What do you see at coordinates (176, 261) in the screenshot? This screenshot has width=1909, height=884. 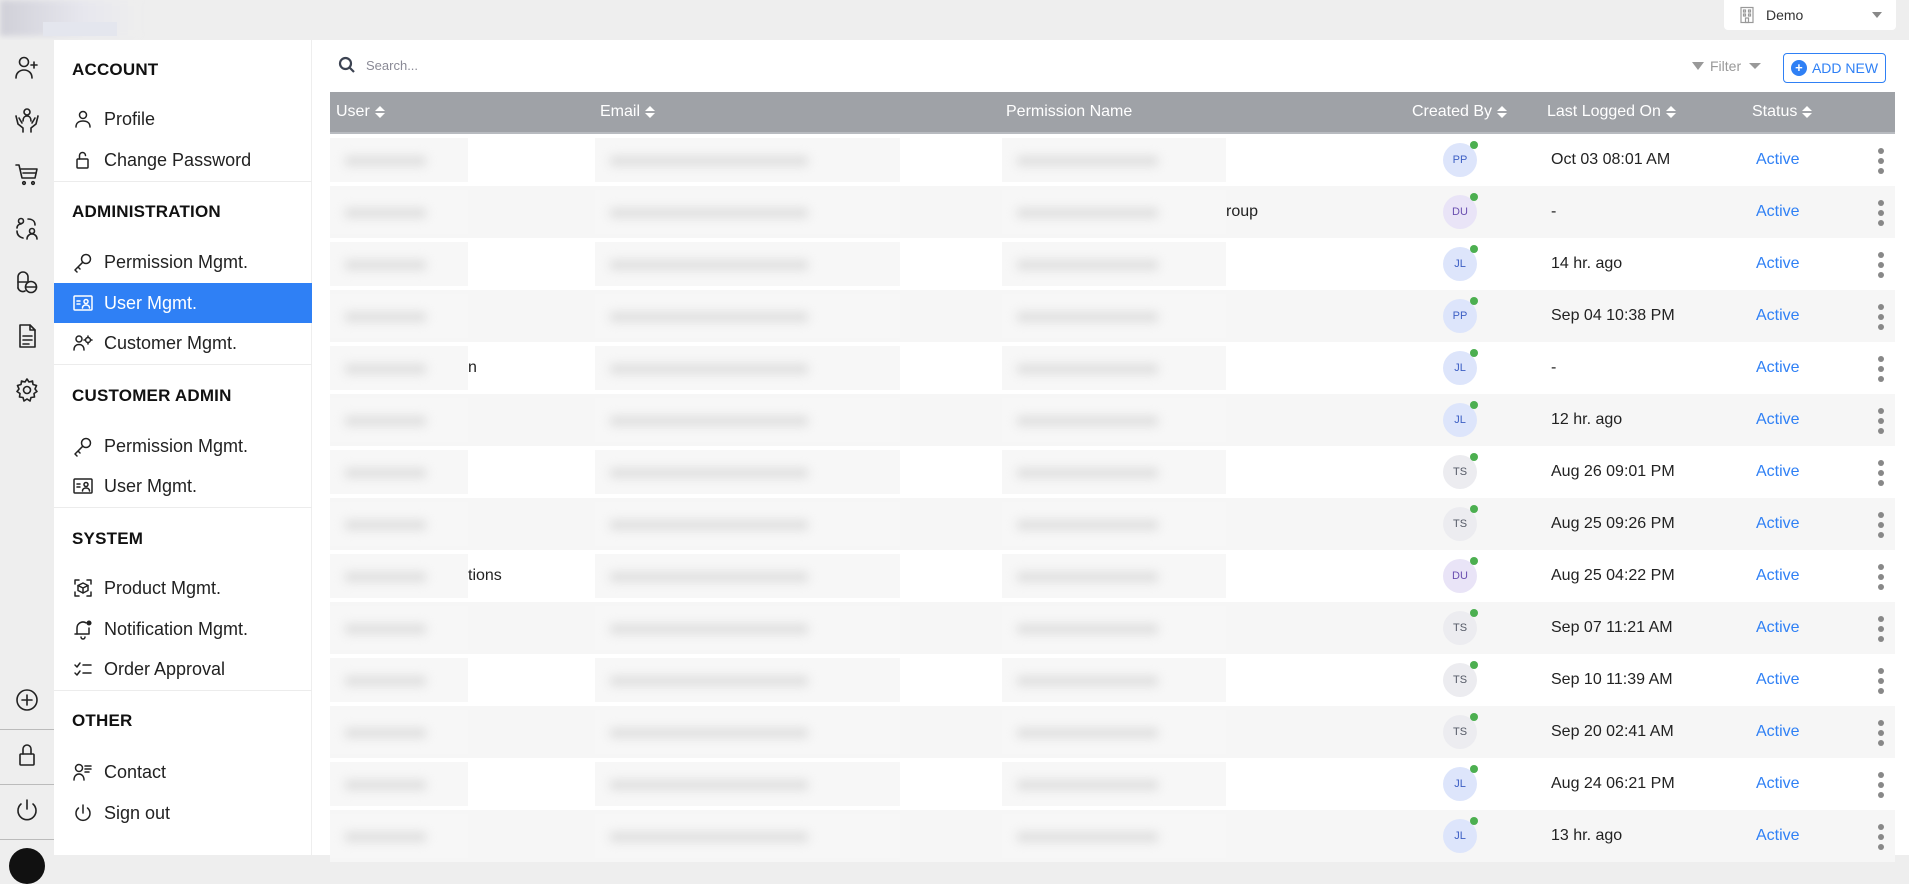 I see `menu-item-label: Permission Mgmt.` at bounding box center [176, 261].